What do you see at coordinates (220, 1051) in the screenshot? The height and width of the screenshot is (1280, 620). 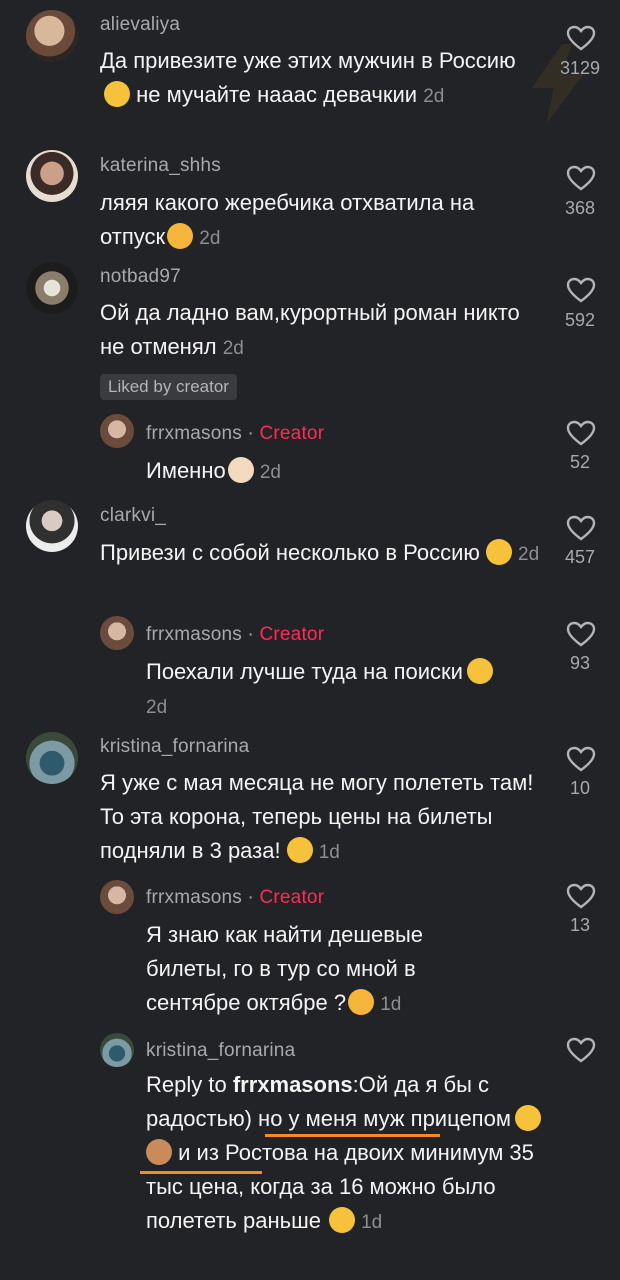 I see `reply-username: kristina_fornarina` at bounding box center [220, 1051].